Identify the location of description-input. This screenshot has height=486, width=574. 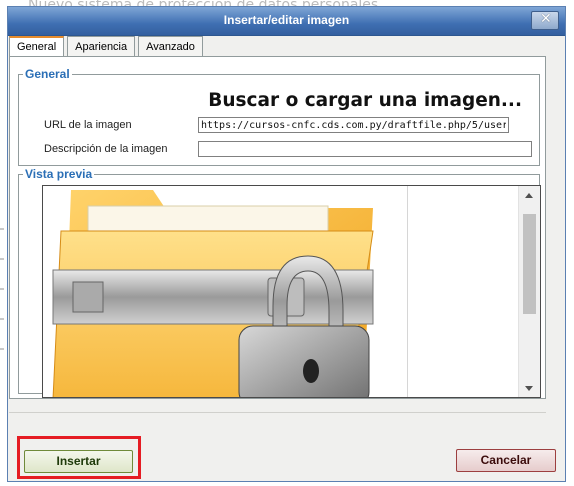
(365, 149).